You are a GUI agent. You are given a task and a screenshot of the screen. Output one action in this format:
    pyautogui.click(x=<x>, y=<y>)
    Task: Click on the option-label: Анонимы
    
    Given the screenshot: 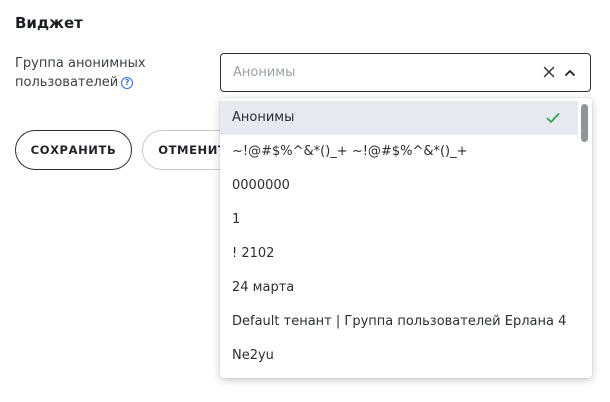 What is the action you would take?
    pyautogui.click(x=263, y=117)
    